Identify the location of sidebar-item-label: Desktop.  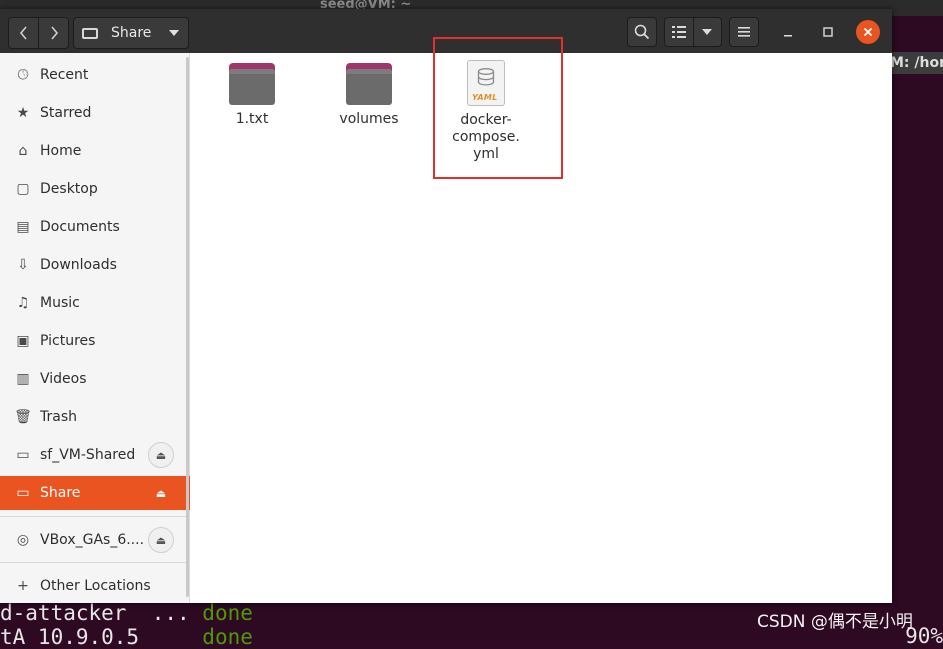
(69, 189).